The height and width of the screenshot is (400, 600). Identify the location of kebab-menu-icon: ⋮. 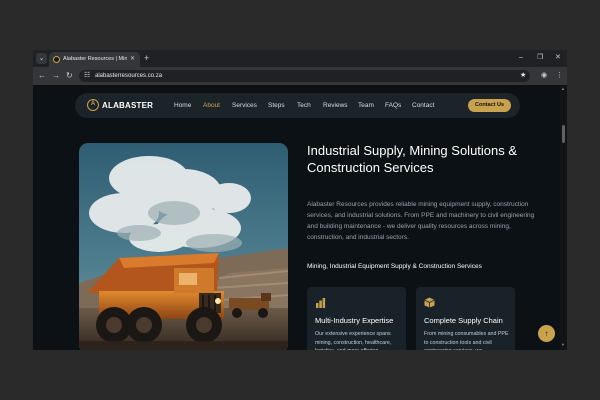
(559, 76).